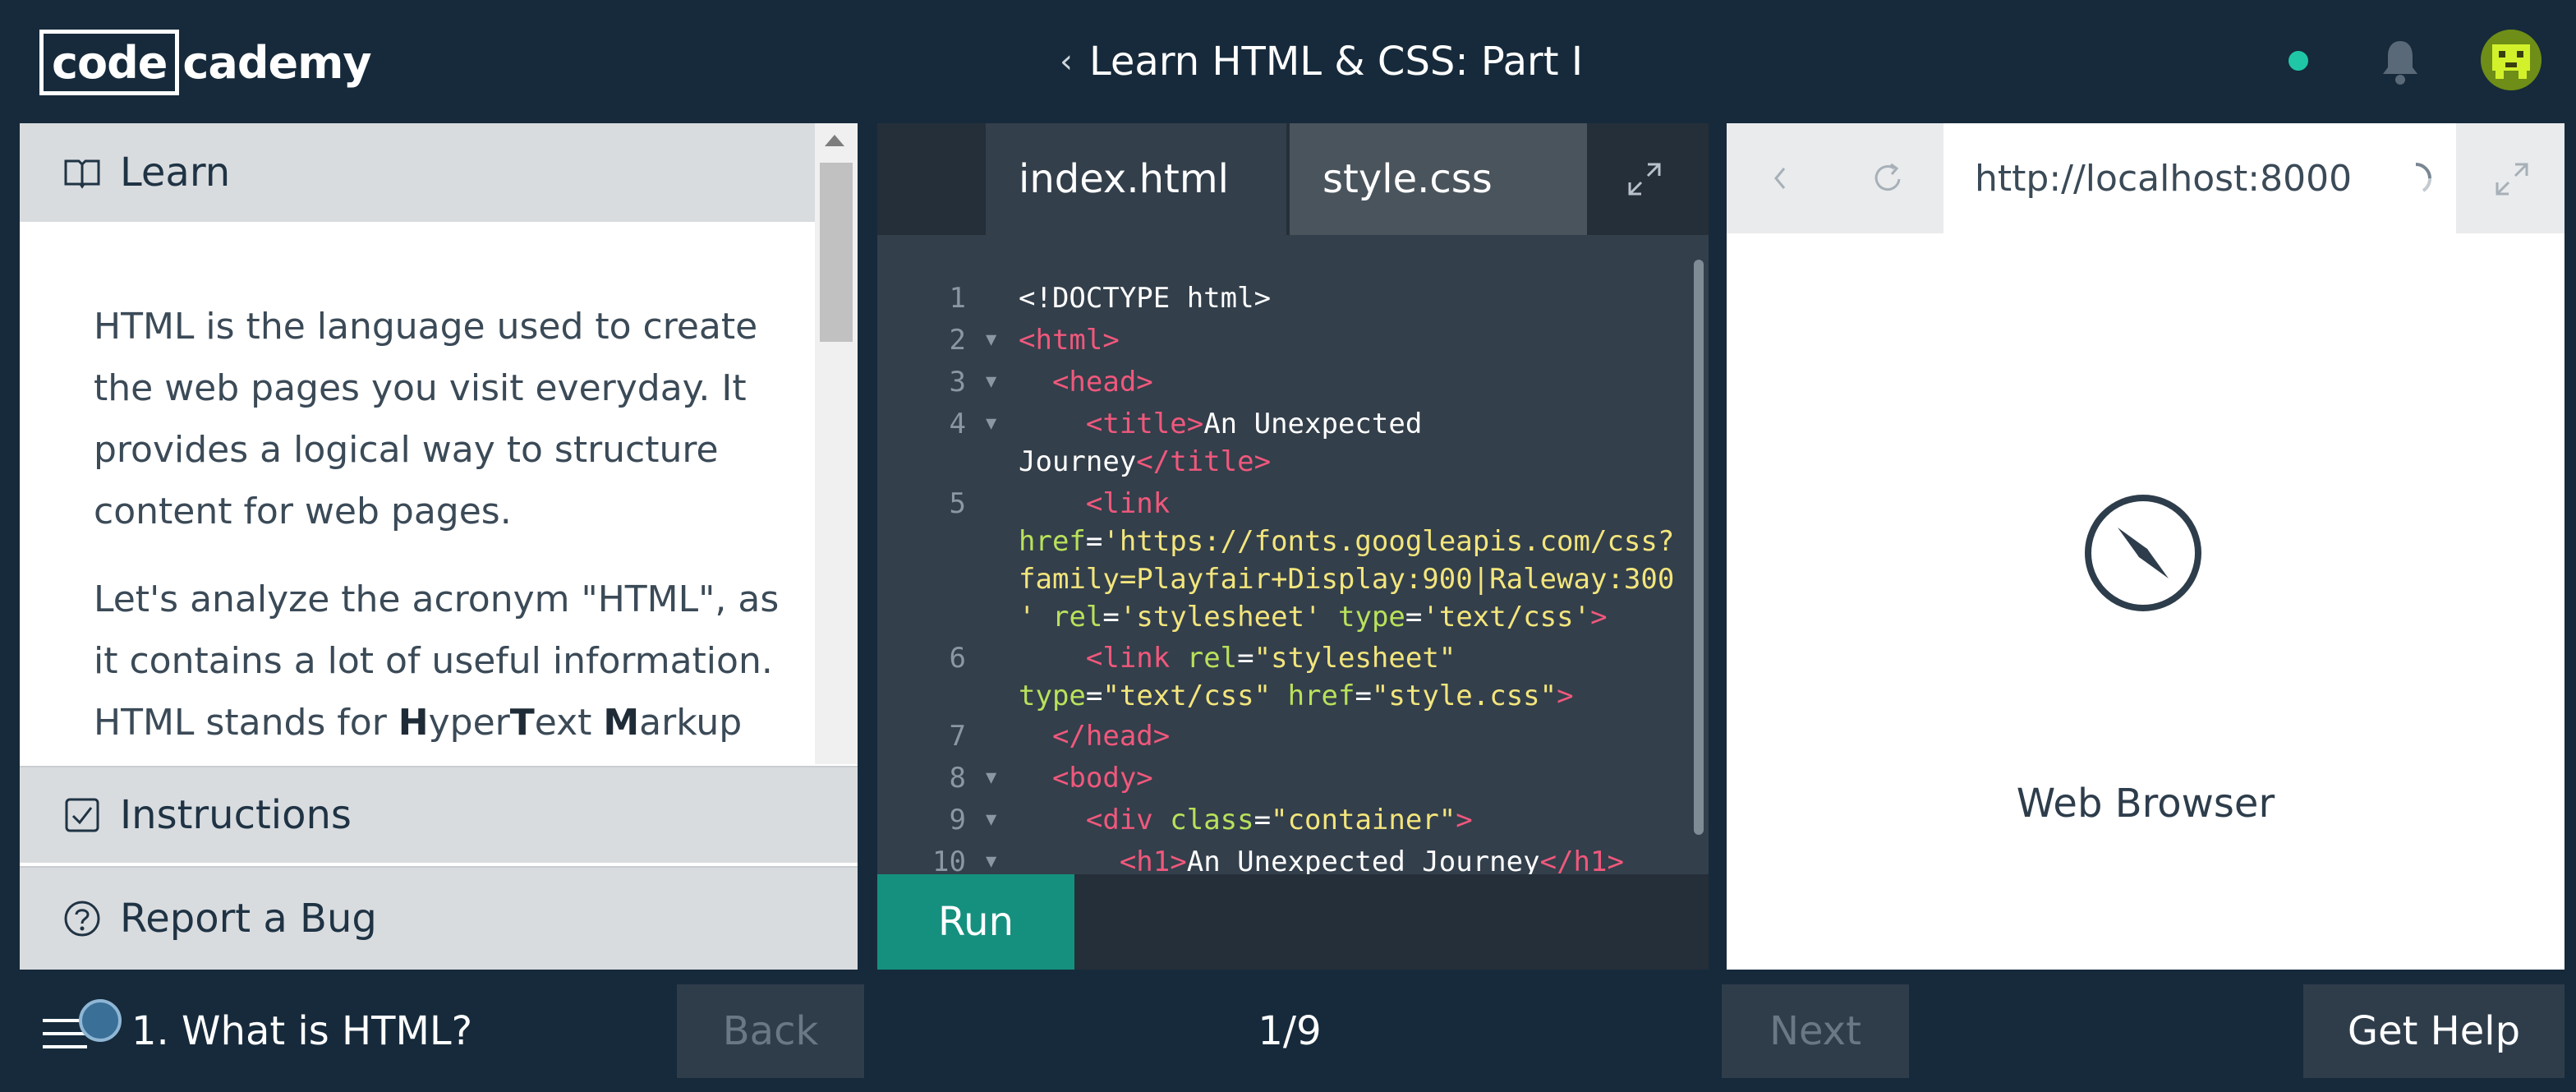 Image resolution: width=2576 pixels, height=1092 pixels. I want to click on avatar, so click(2511, 60).